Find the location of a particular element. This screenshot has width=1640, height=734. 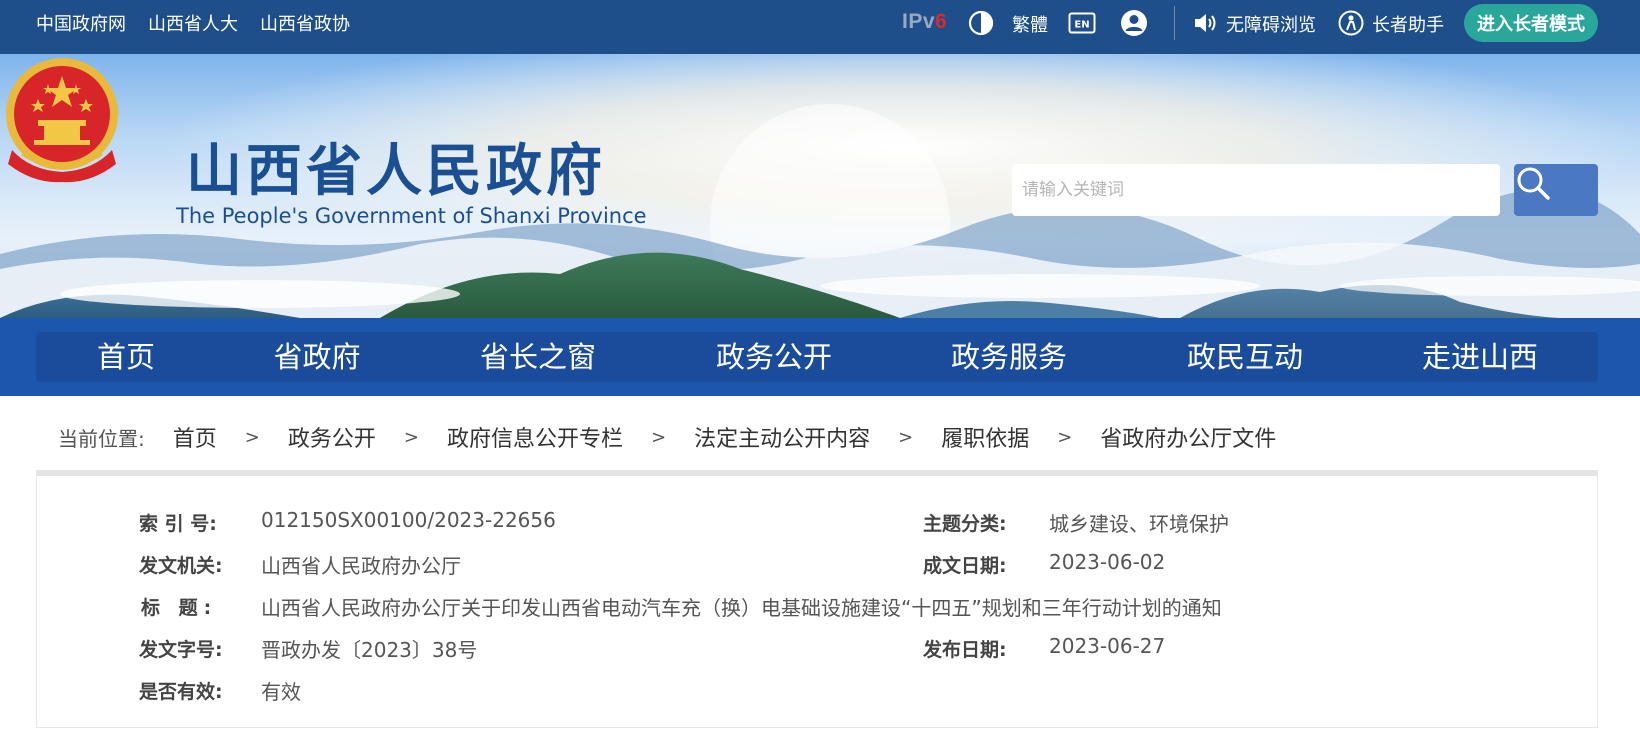

document-number-label: 发文字号: is located at coordinates (181, 650).